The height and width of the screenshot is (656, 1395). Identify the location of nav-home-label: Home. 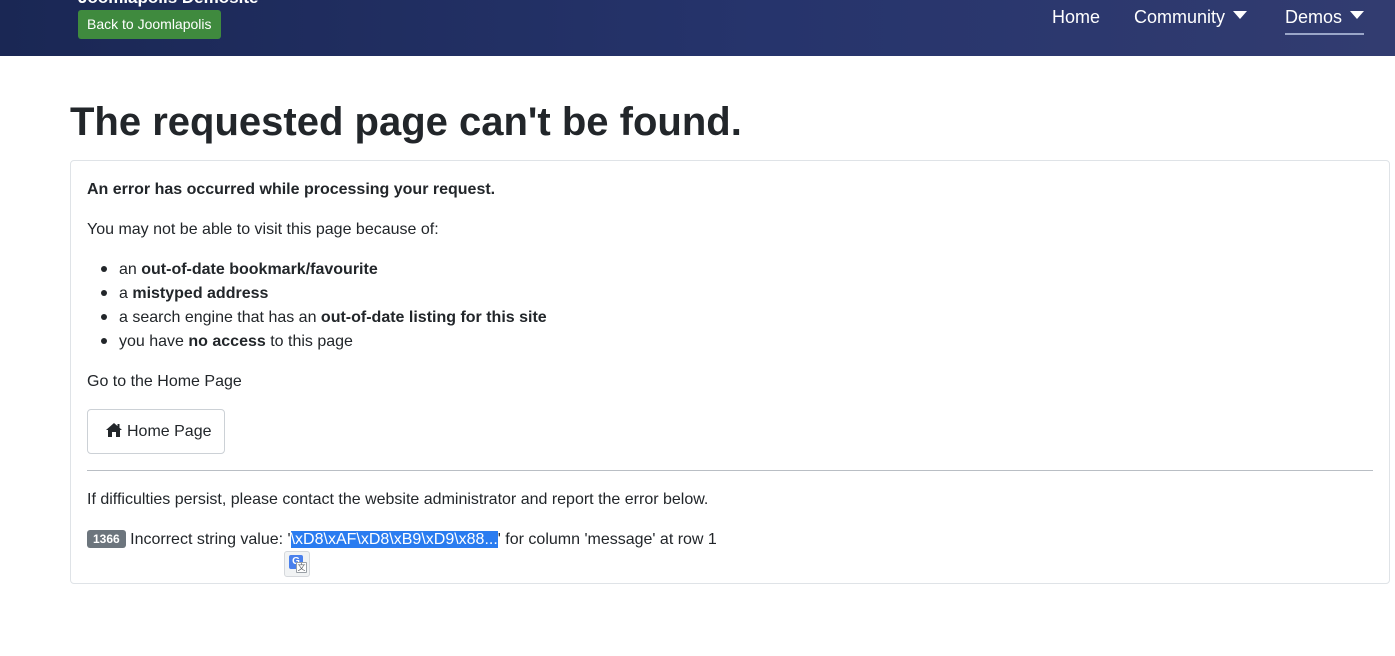
(1076, 17).